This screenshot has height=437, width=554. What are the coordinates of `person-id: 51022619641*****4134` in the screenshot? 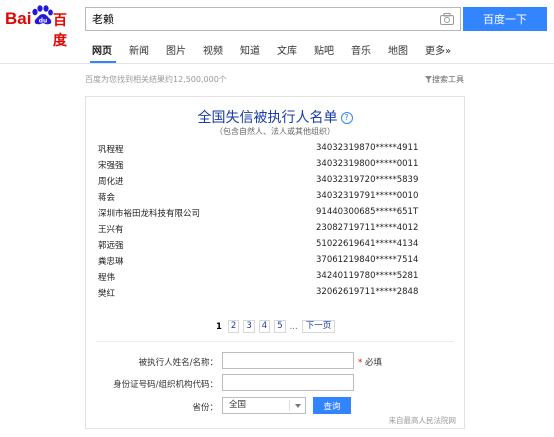 It's located at (367, 244).